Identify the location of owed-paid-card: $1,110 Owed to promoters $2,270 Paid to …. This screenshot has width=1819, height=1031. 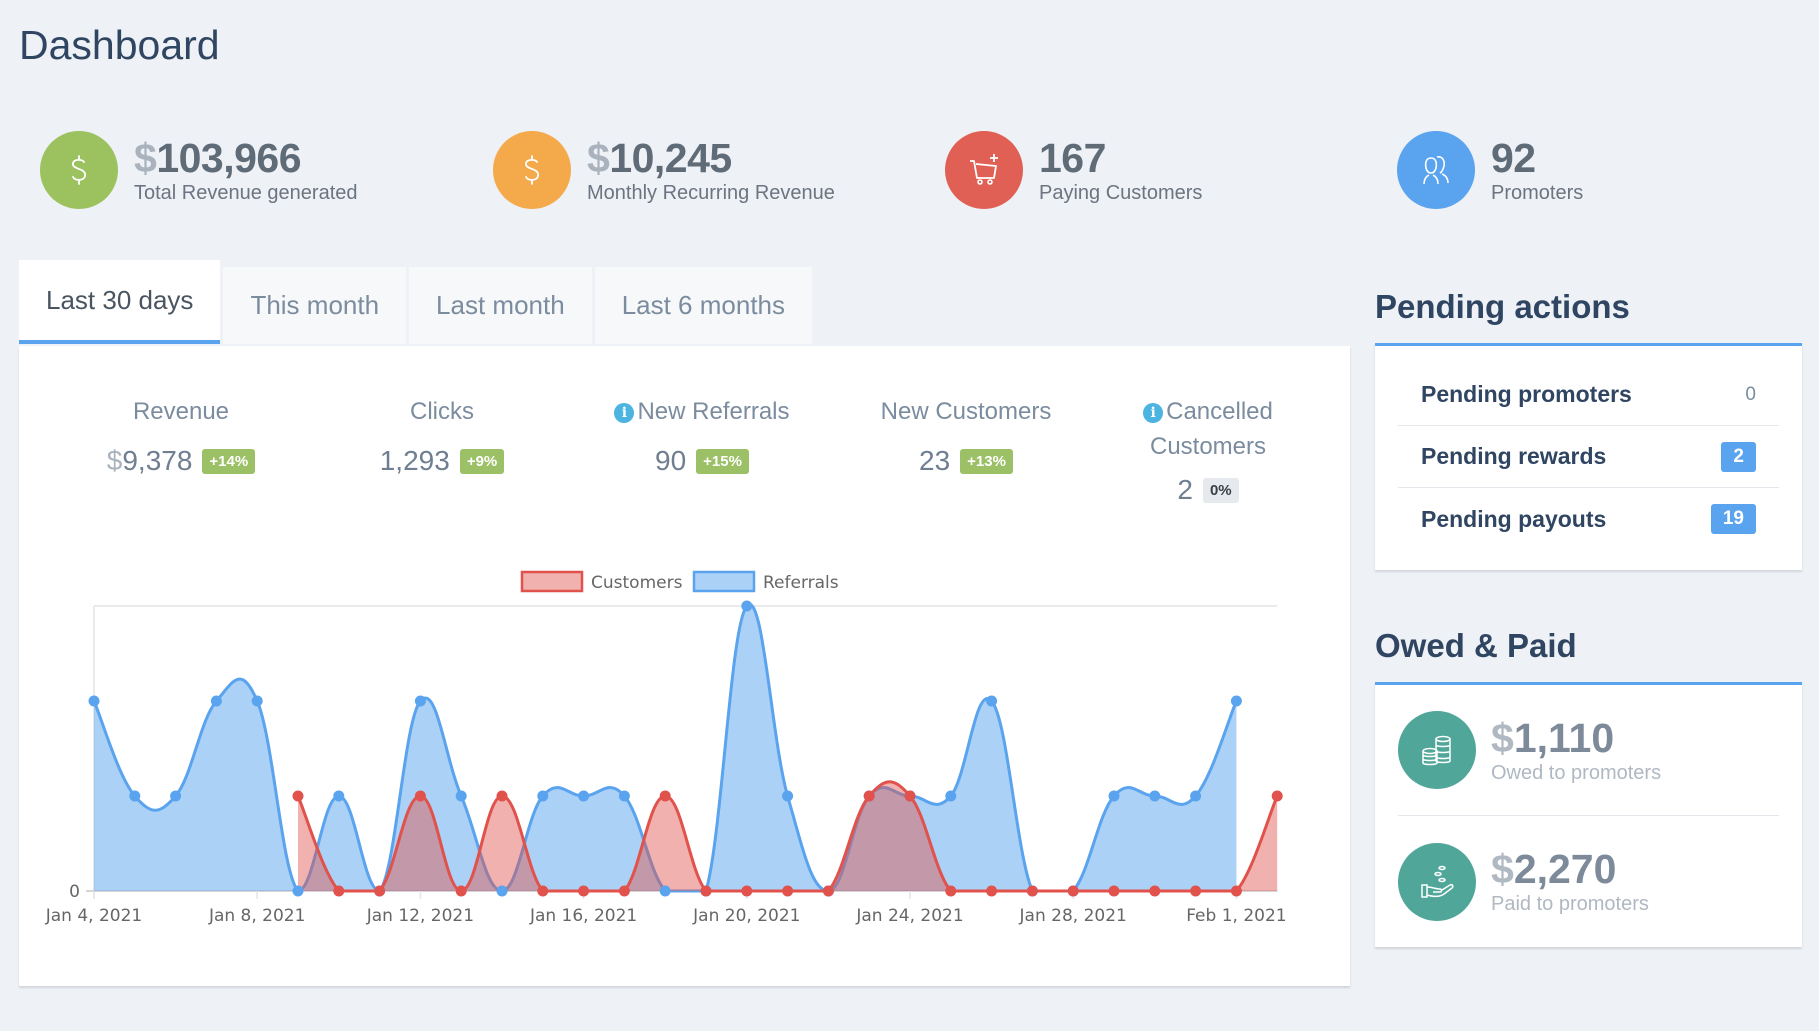
(1588, 814).